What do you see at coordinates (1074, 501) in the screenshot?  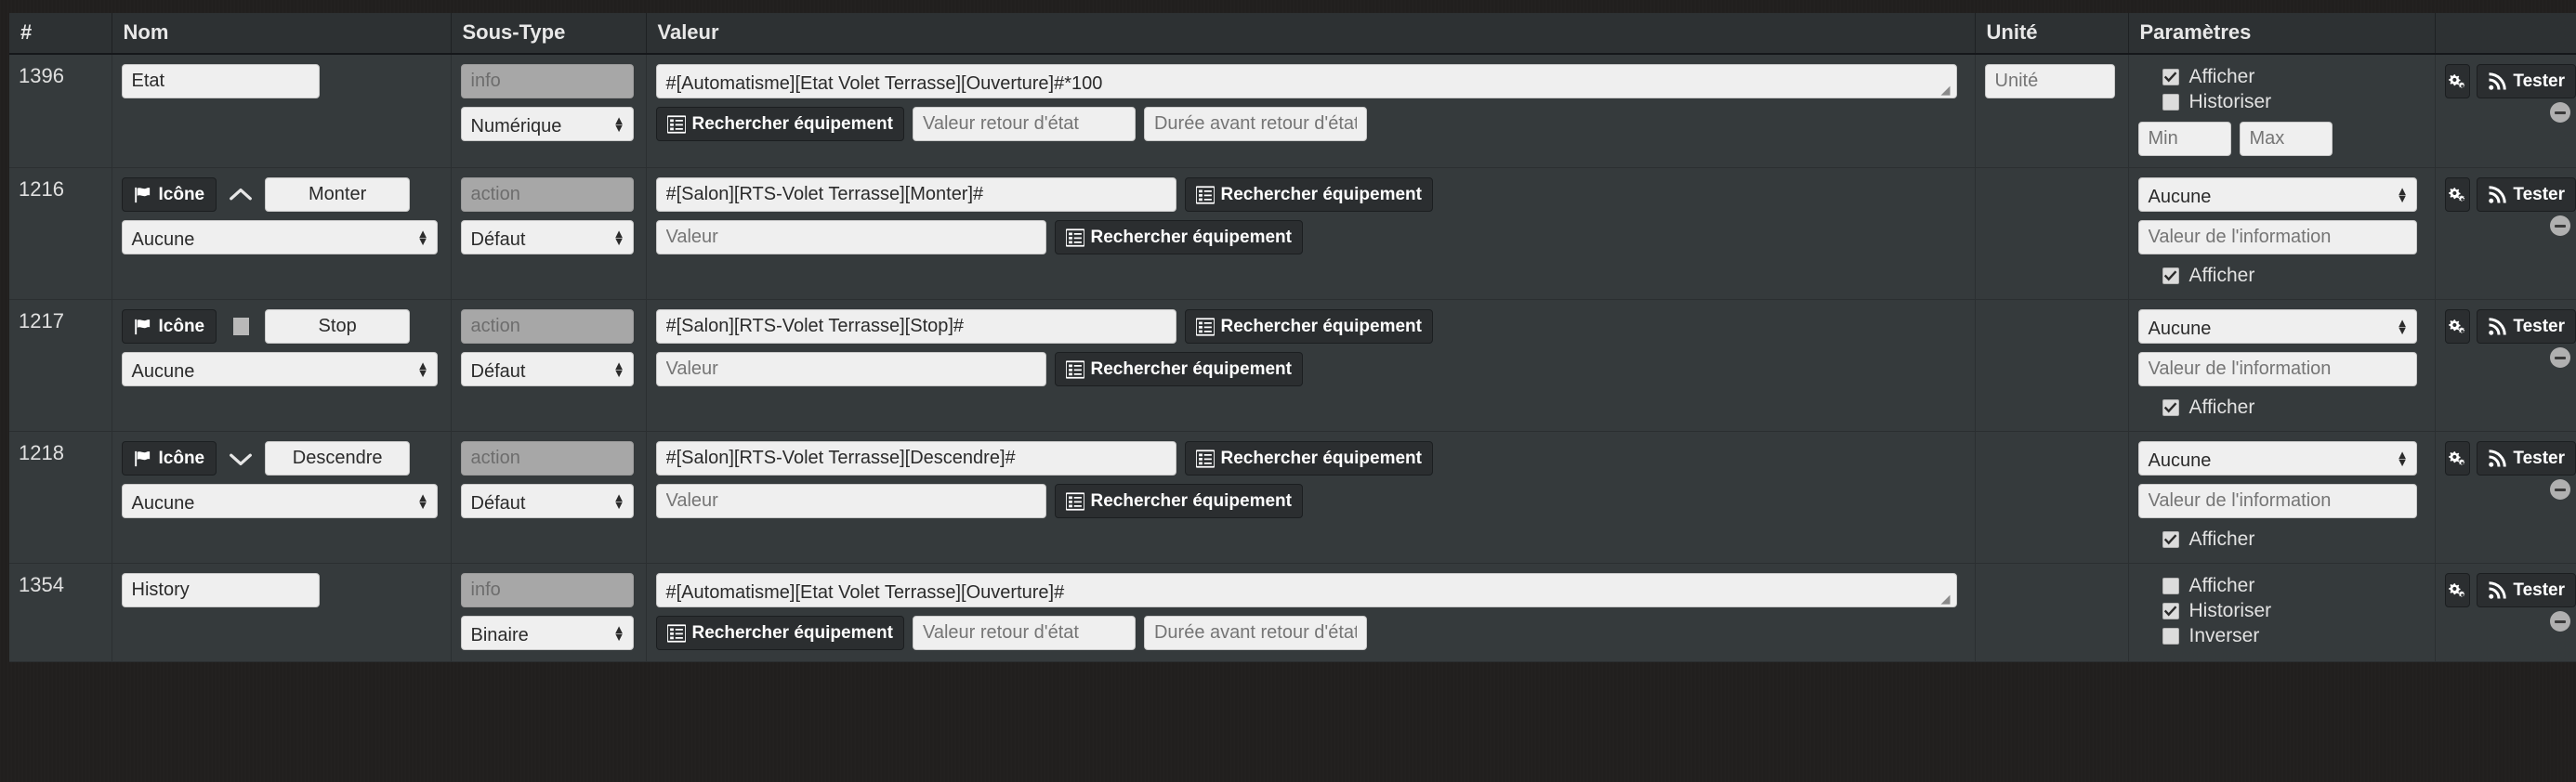 I see `list-icon` at bounding box center [1074, 501].